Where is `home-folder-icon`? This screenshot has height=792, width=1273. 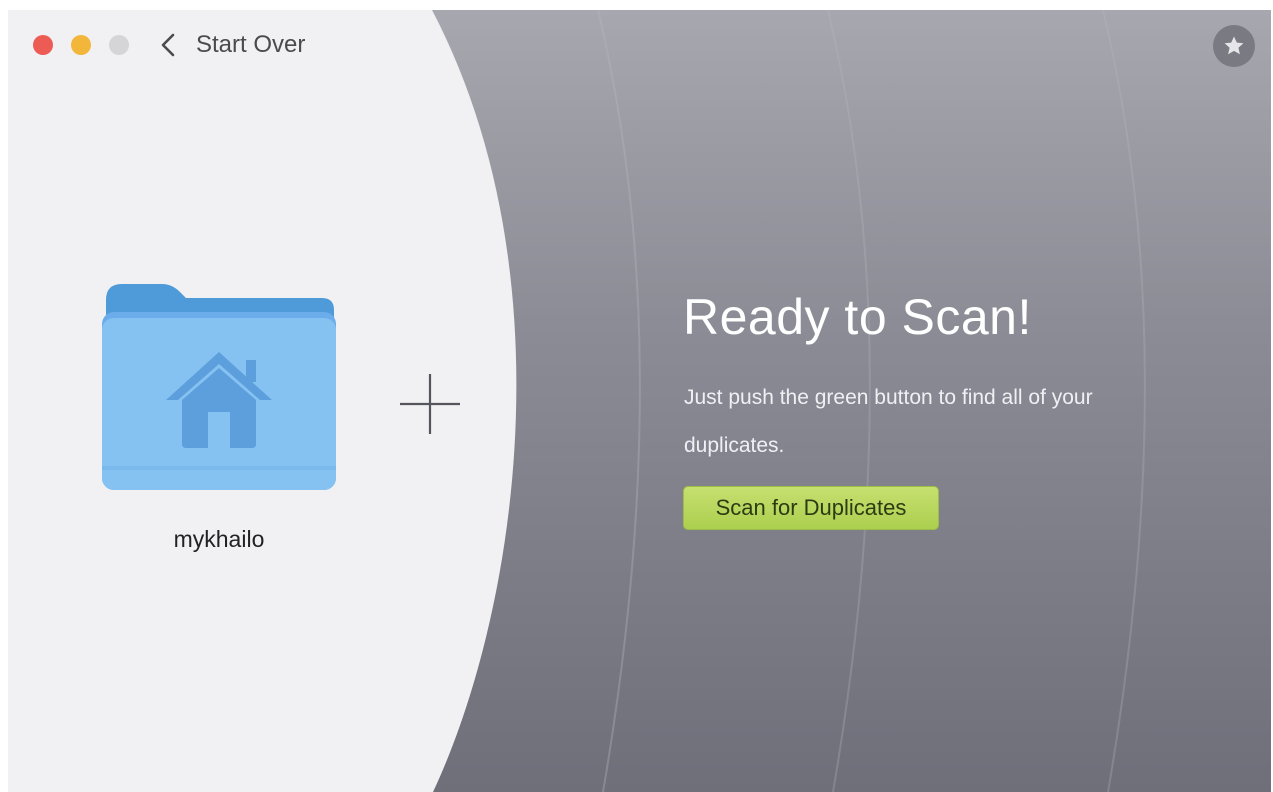 home-folder-icon is located at coordinates (219, 387).